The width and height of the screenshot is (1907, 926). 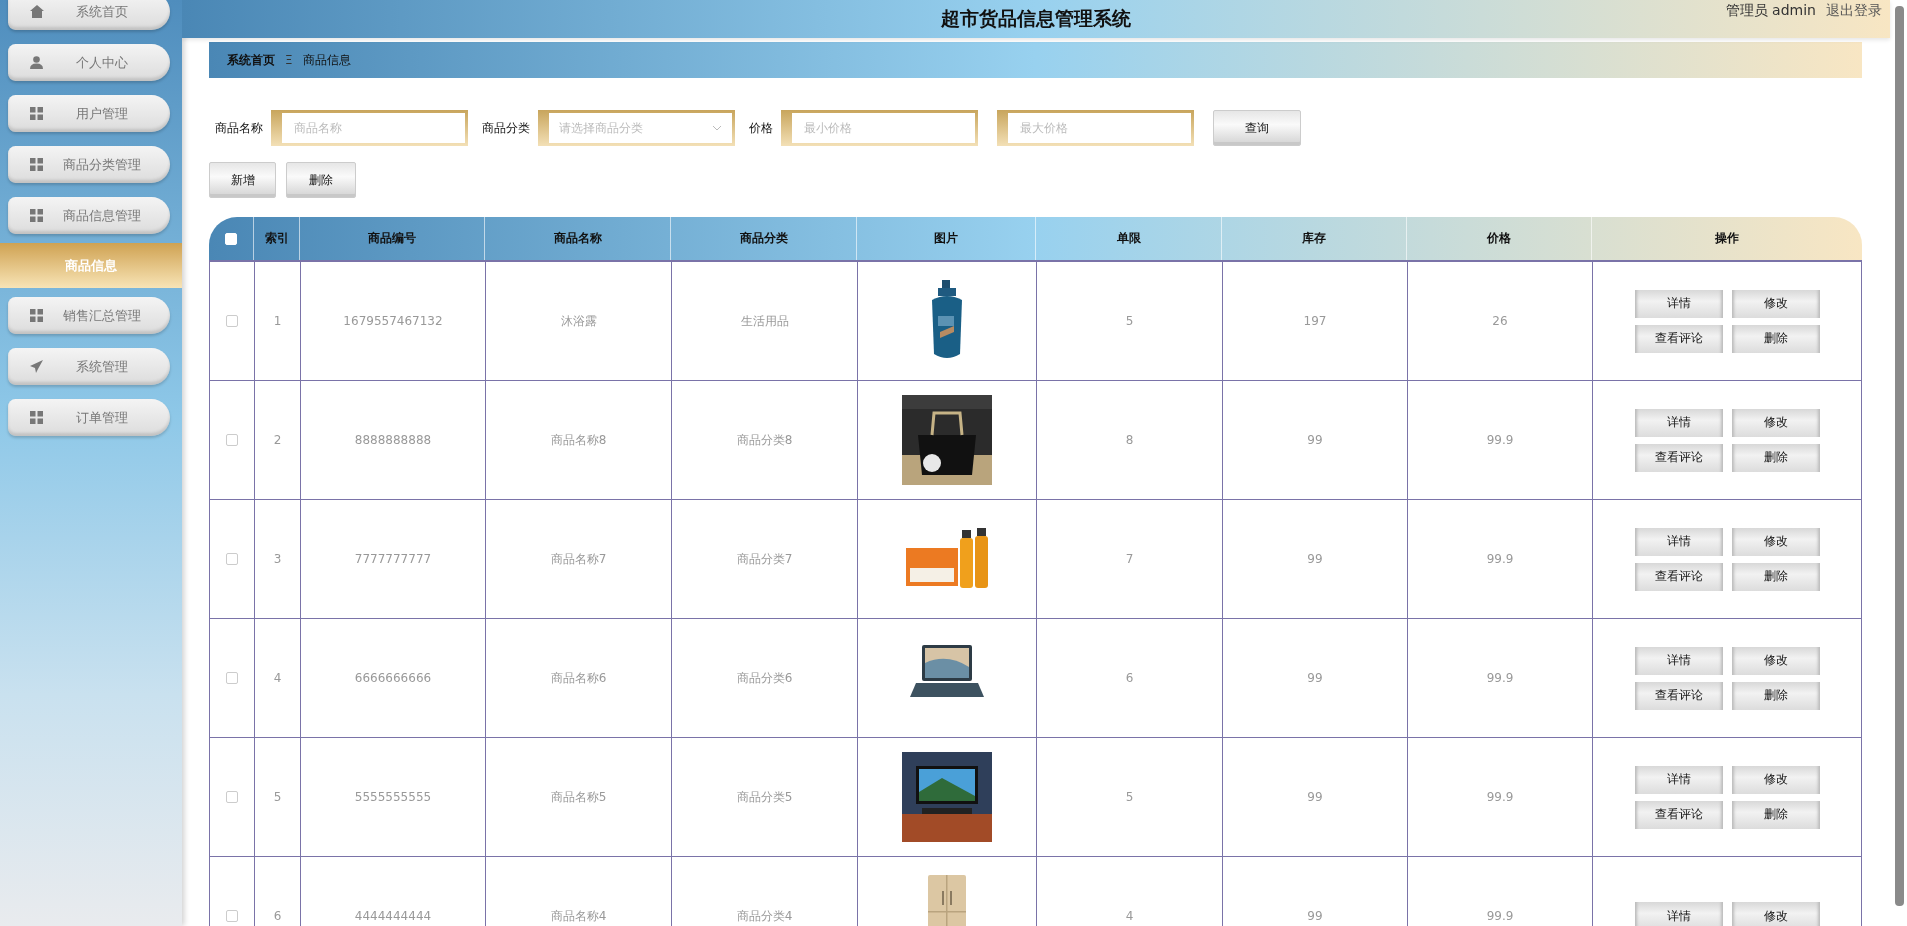 I want to click on field-label: 价格, so click(x=761, y=128).